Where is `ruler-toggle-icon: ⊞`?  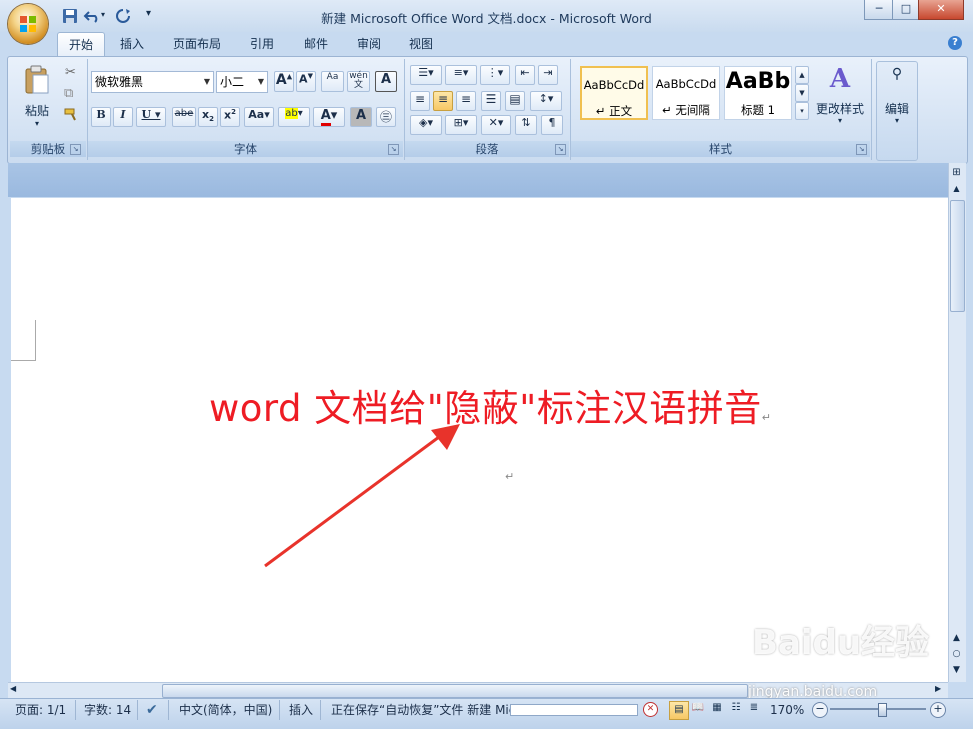
ruler-toggle-icon: ⊞ is located at coordinates (956, 174).